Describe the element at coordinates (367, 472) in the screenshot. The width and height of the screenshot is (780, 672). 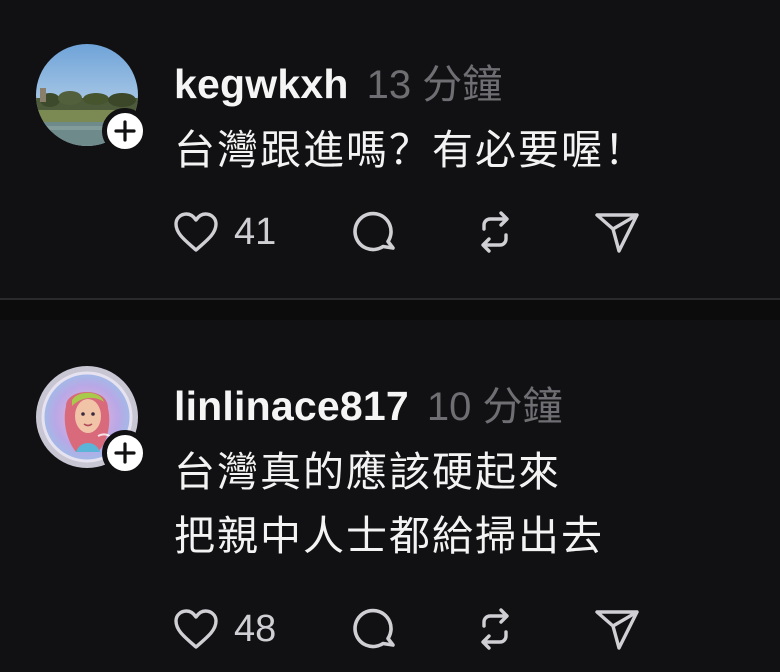
I see `post-text-line: 台灣真的應該硬起來` at that location.